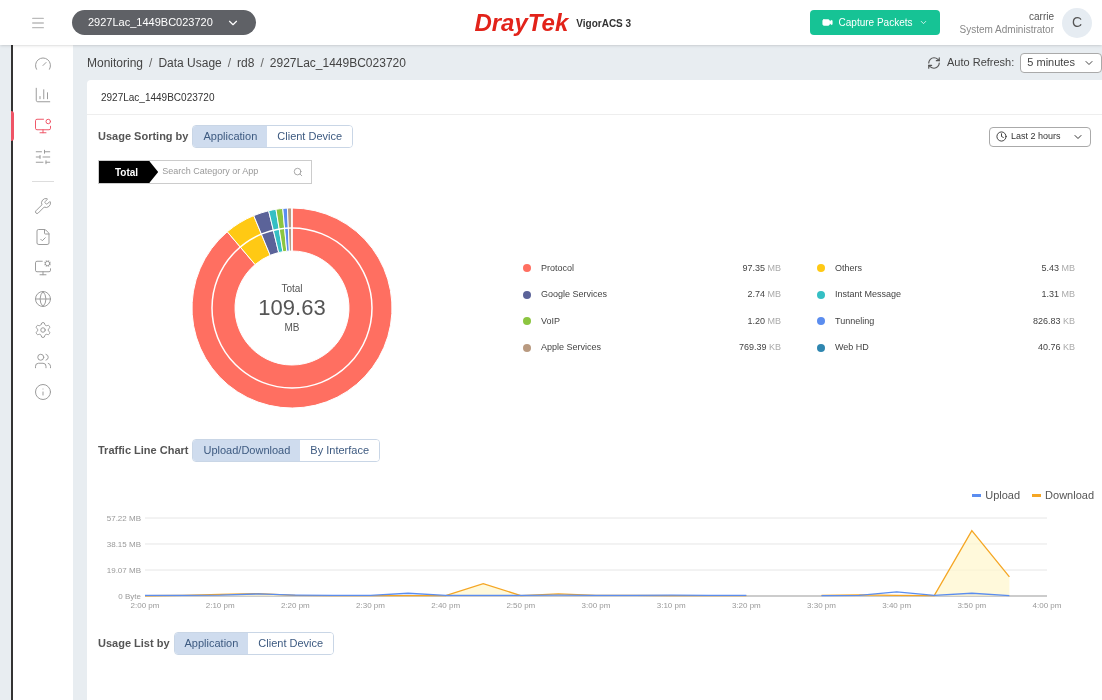 Image resolution: width=1102 pixels, height=700 pixels. I want to click on legend-name: VoIP, so click(551, 321).